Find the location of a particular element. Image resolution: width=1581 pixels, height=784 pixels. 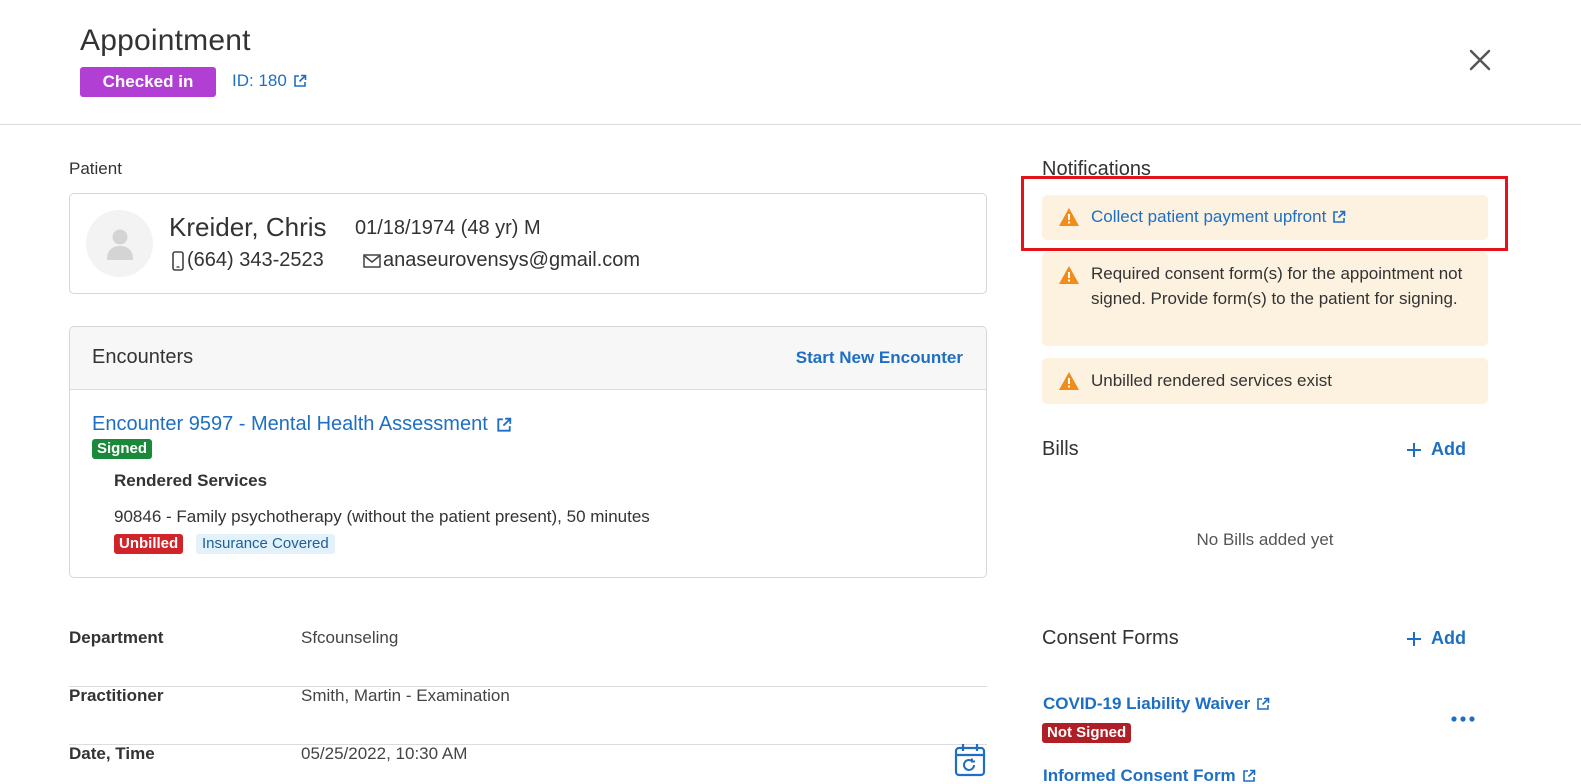

patient-email: anaseurovensys@gmail.com is located at coordinates (501, 260).